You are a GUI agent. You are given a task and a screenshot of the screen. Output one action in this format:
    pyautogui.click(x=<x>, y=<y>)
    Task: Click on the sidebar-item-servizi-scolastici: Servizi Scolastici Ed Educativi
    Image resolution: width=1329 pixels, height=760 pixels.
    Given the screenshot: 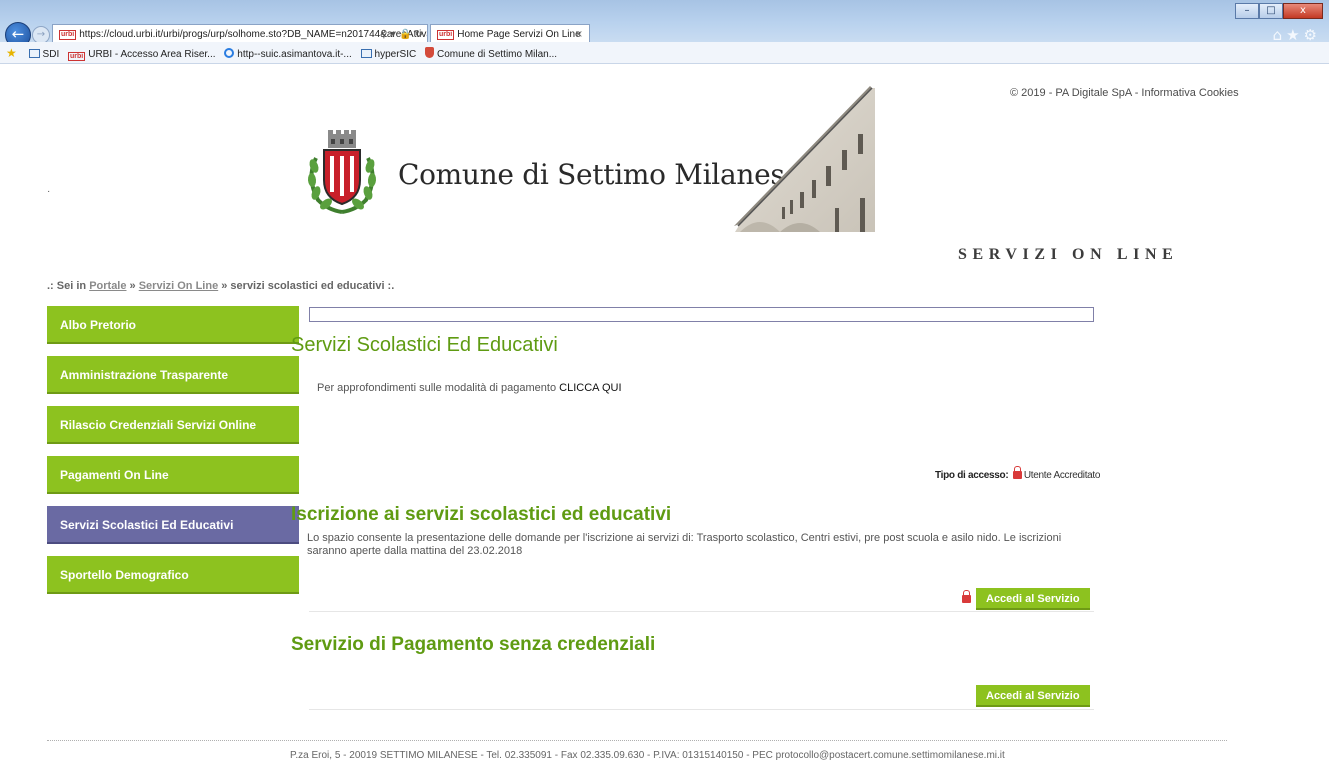 What is the action you would take?
    pyautogui.click(x=173, y=525)
    